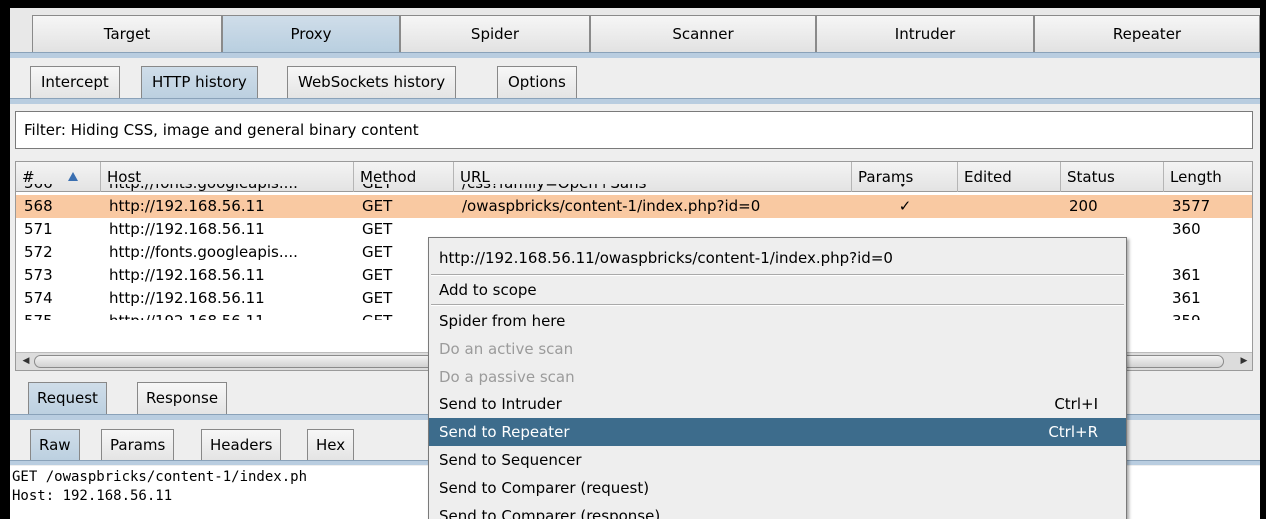 This screenshot has width=1266, height=519. Describe the element at coordinates (635, 101) in the screenshot. I see `sub-tab-strip` at that location.